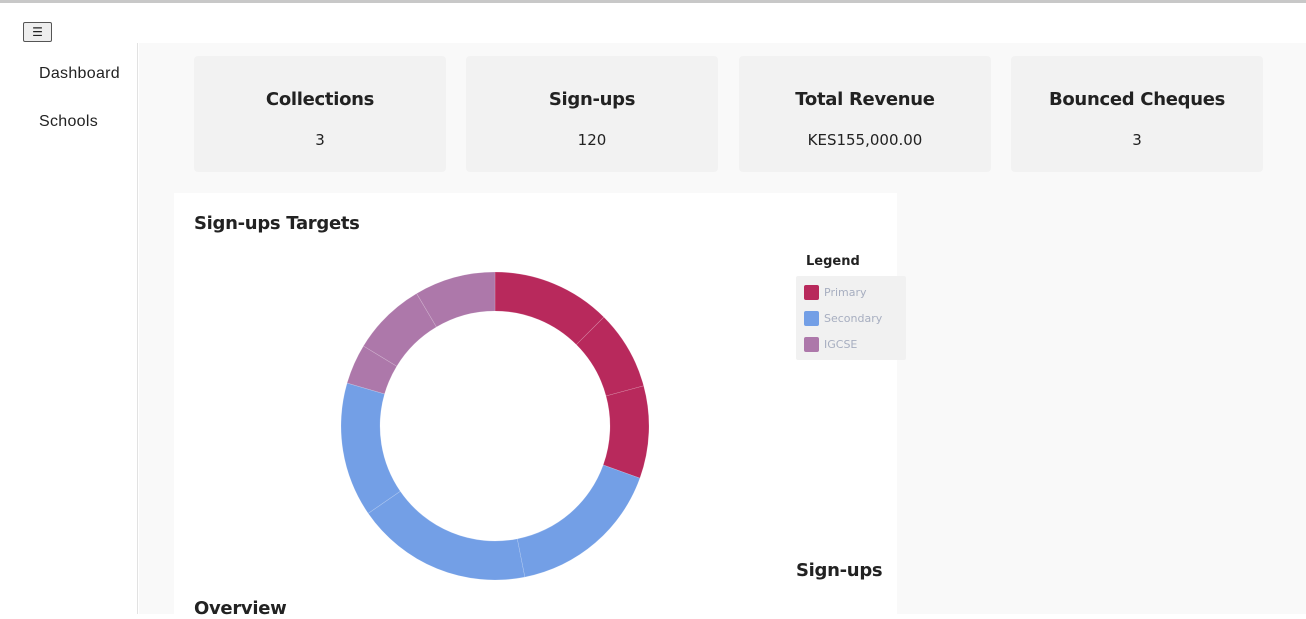  I want to click on legend-item-primary: Primary, so click(835, 292).